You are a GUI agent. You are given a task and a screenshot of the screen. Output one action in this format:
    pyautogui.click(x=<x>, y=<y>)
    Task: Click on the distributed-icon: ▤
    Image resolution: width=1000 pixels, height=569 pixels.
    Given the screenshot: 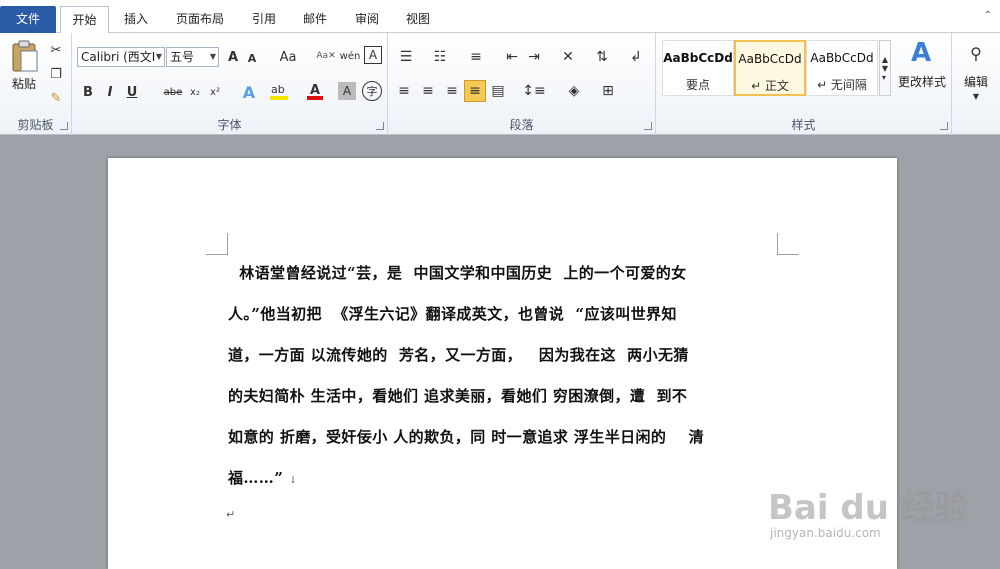 What is the action you would take?
    pyautogui.click(x=498, y=91)
    